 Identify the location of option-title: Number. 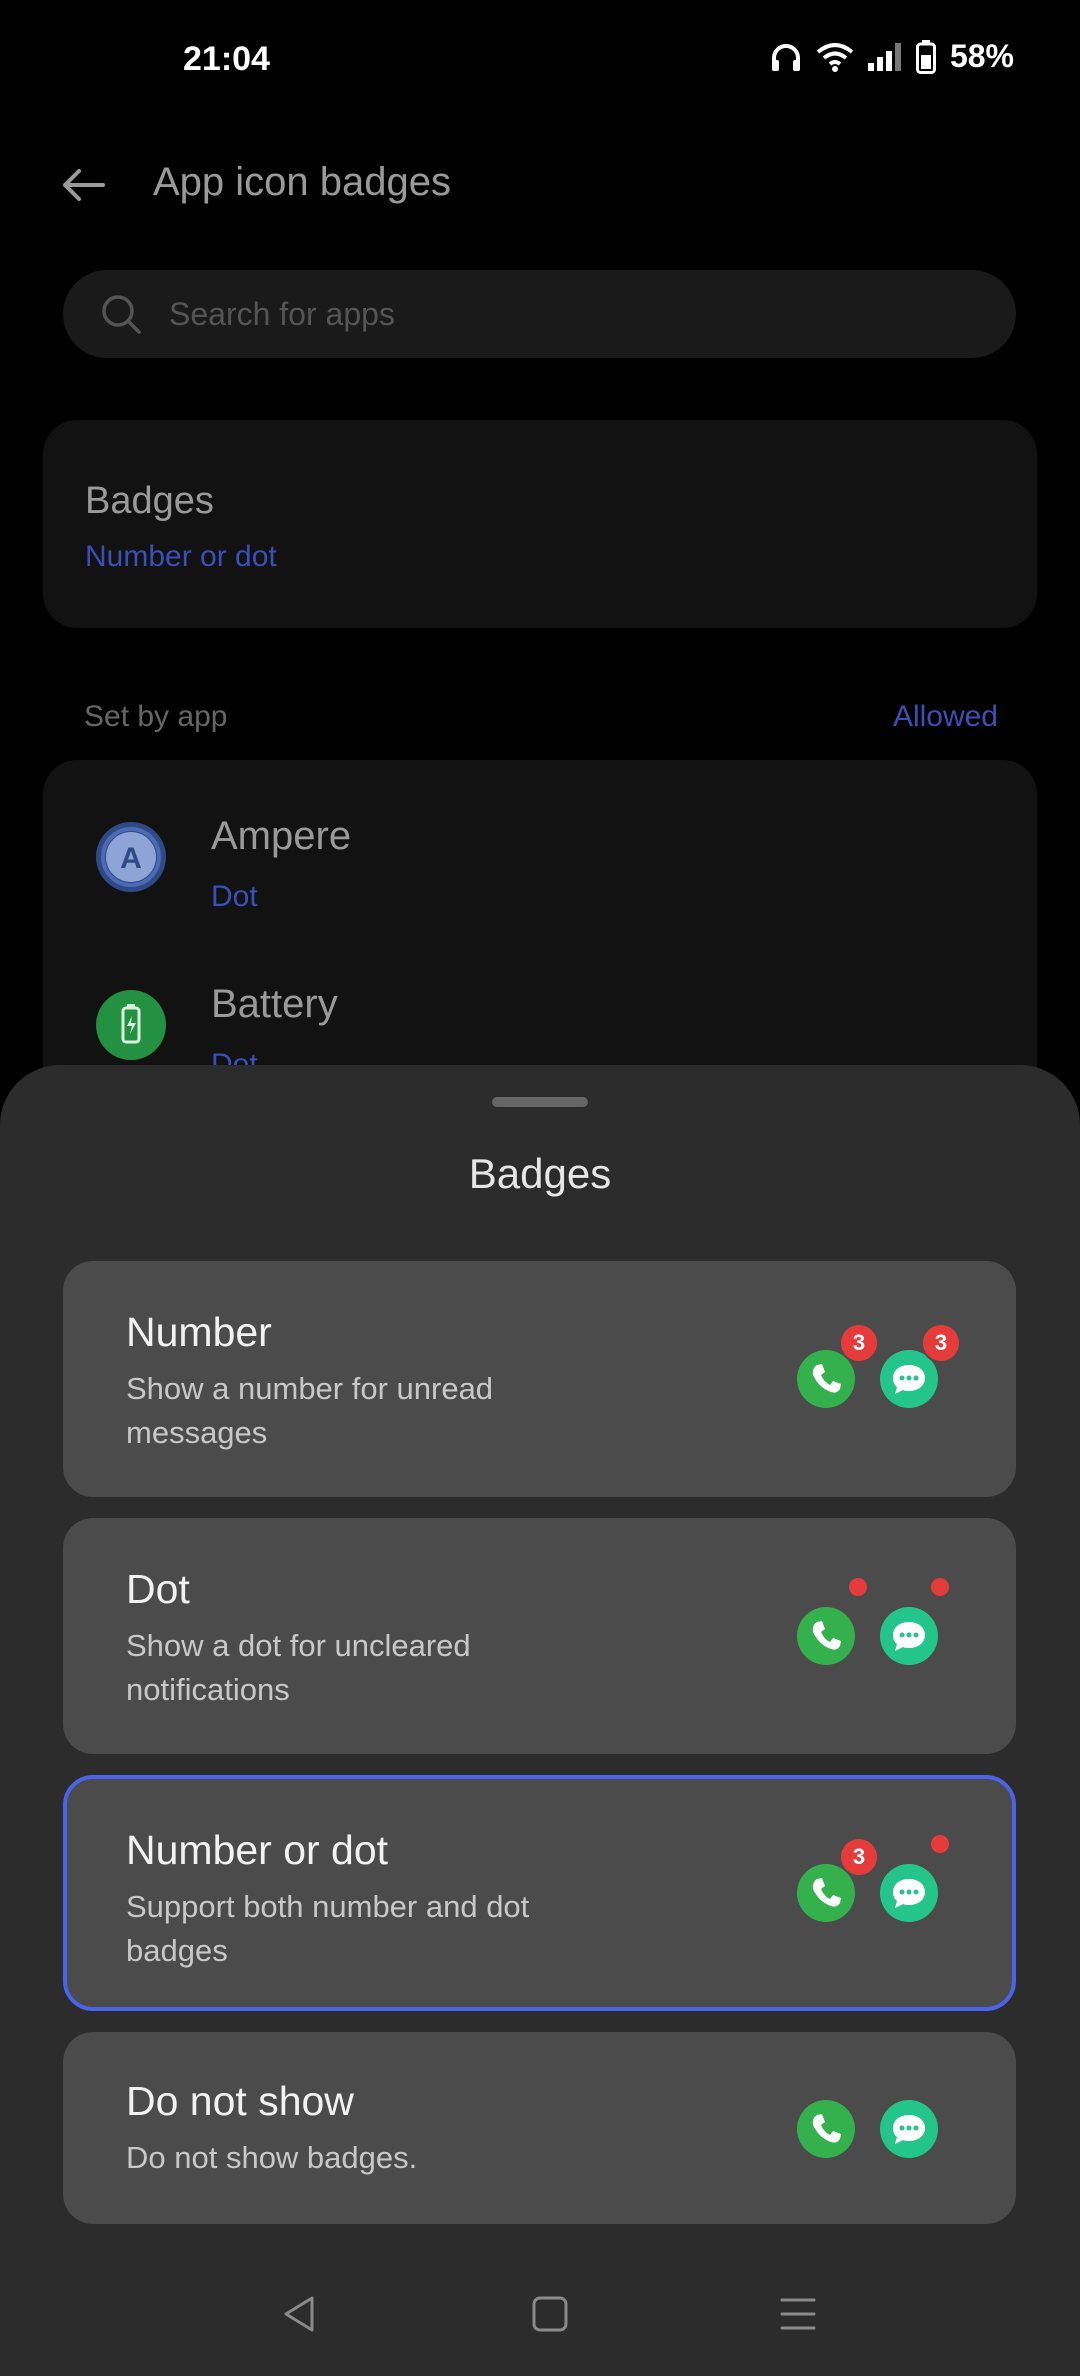
(199, 1332).